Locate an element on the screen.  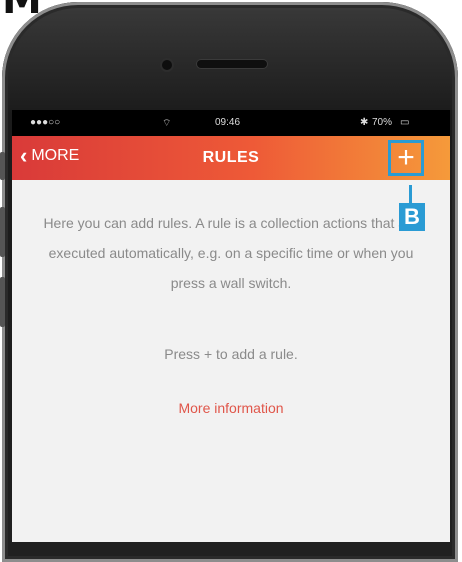
callout-connector is located at coordinates (410, 195).